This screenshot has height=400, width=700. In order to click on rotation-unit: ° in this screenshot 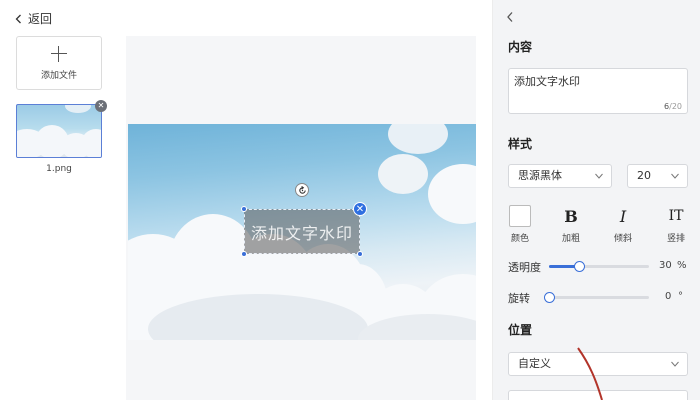, I will do `click(680, 296)`.